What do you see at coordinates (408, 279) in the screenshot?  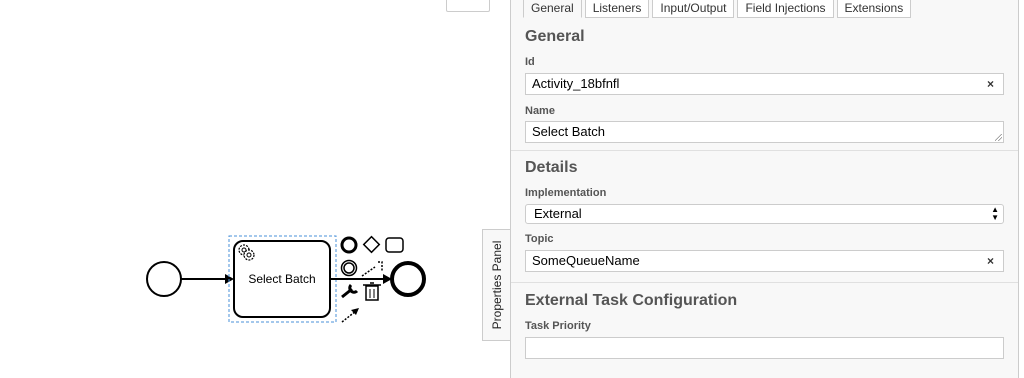 I see `end-event` at bounding box center [408, 279].